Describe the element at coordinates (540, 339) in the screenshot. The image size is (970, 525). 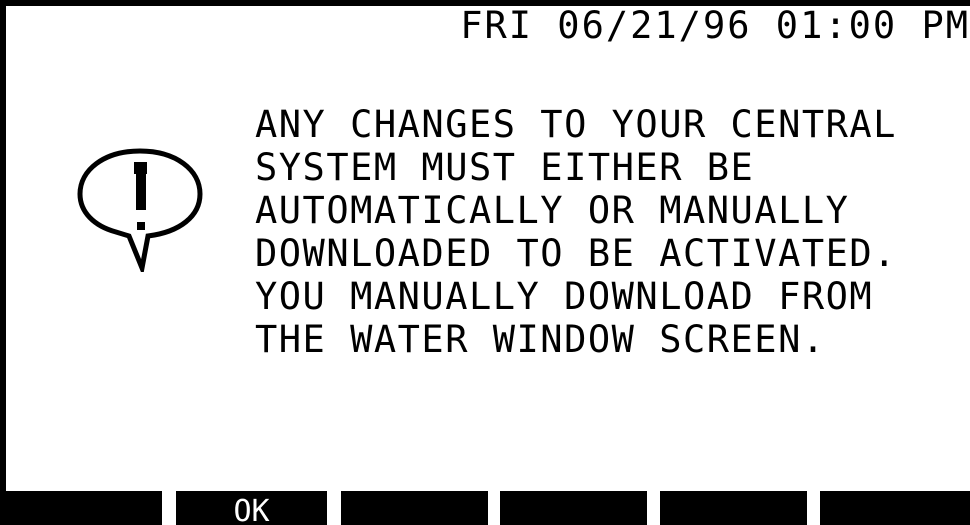
I see `alert-message-line: THE WATER WINDOW SCREEN.` at that location.